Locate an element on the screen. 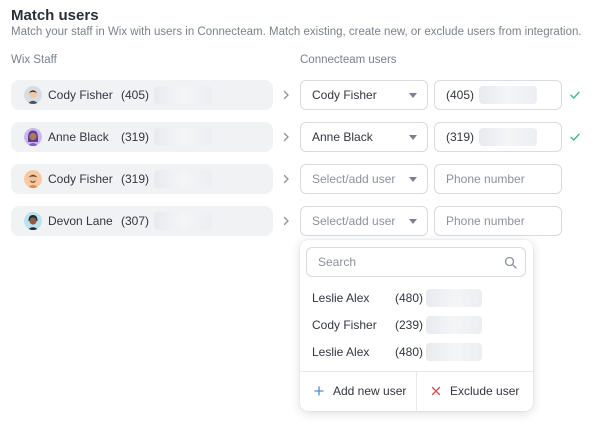  page-title: Match users is located at coordinates (55, 15).